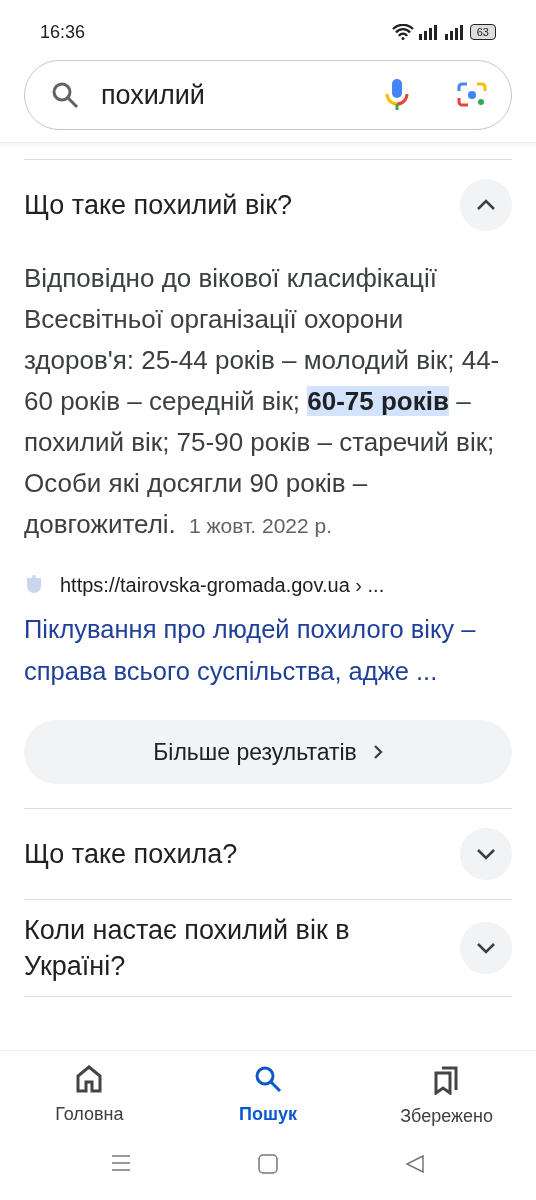 The image size is (536, 1200). I want to click on camera-icon, so click(472, 95).